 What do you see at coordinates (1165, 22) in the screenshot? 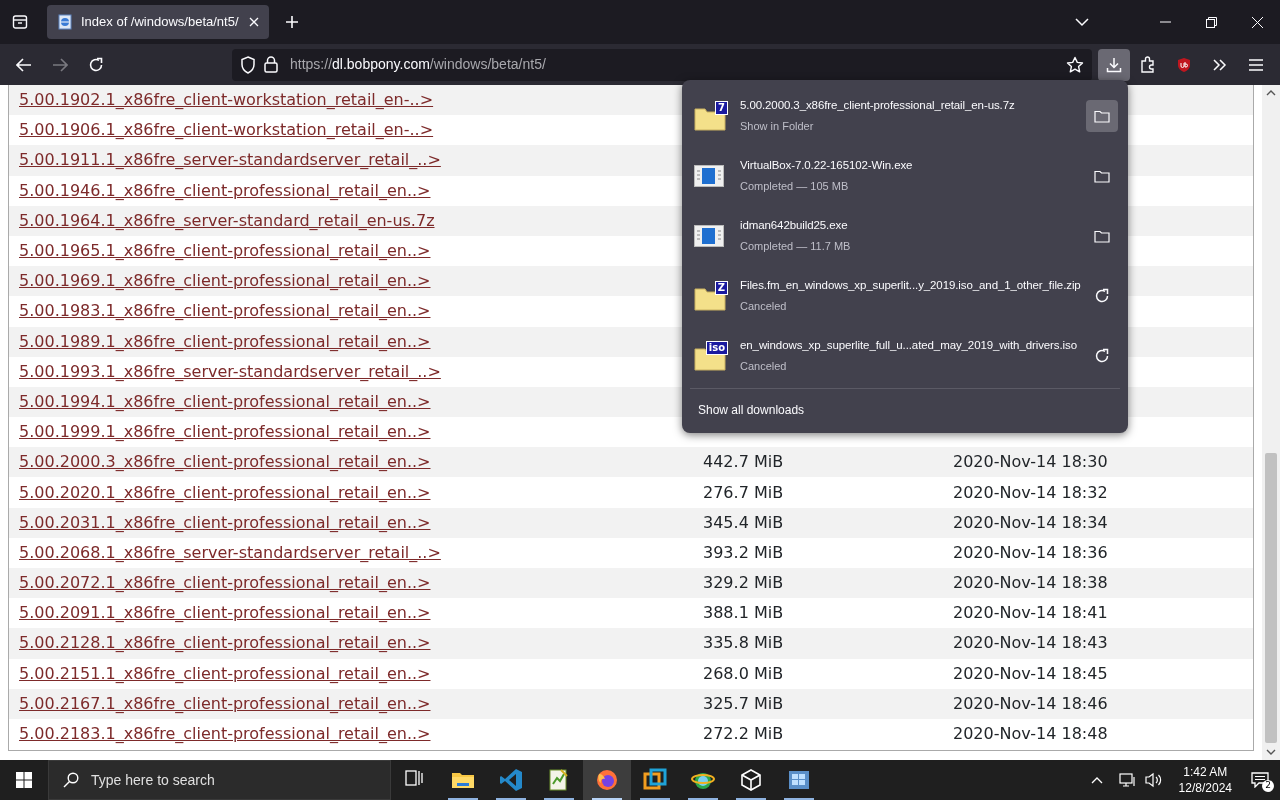
I see `minimize-icon` at bounding box center [1165, 22].